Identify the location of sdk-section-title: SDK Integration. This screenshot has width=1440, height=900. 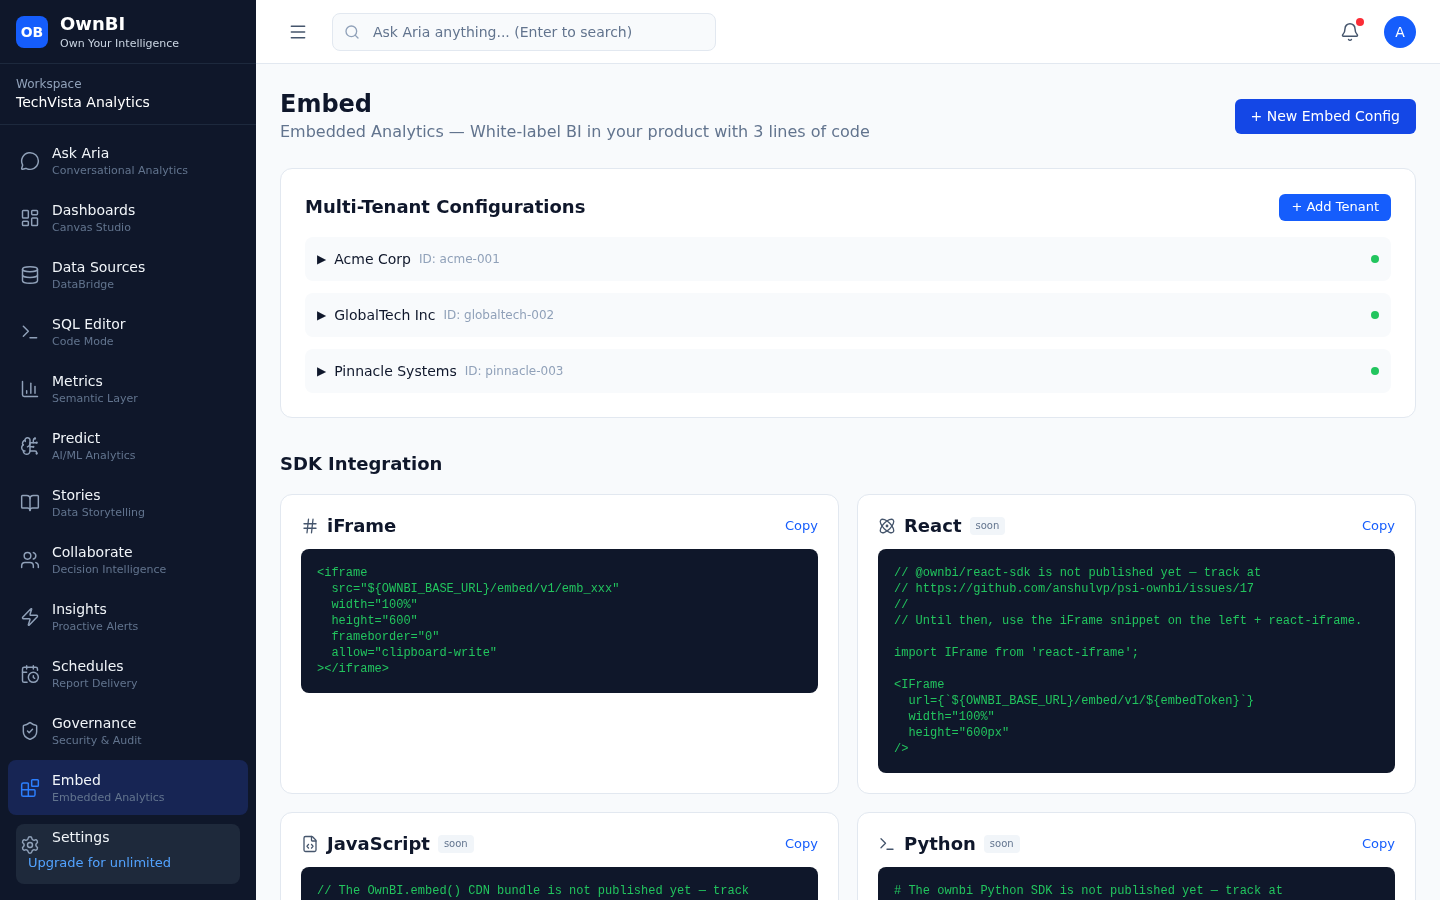
(362, 464).